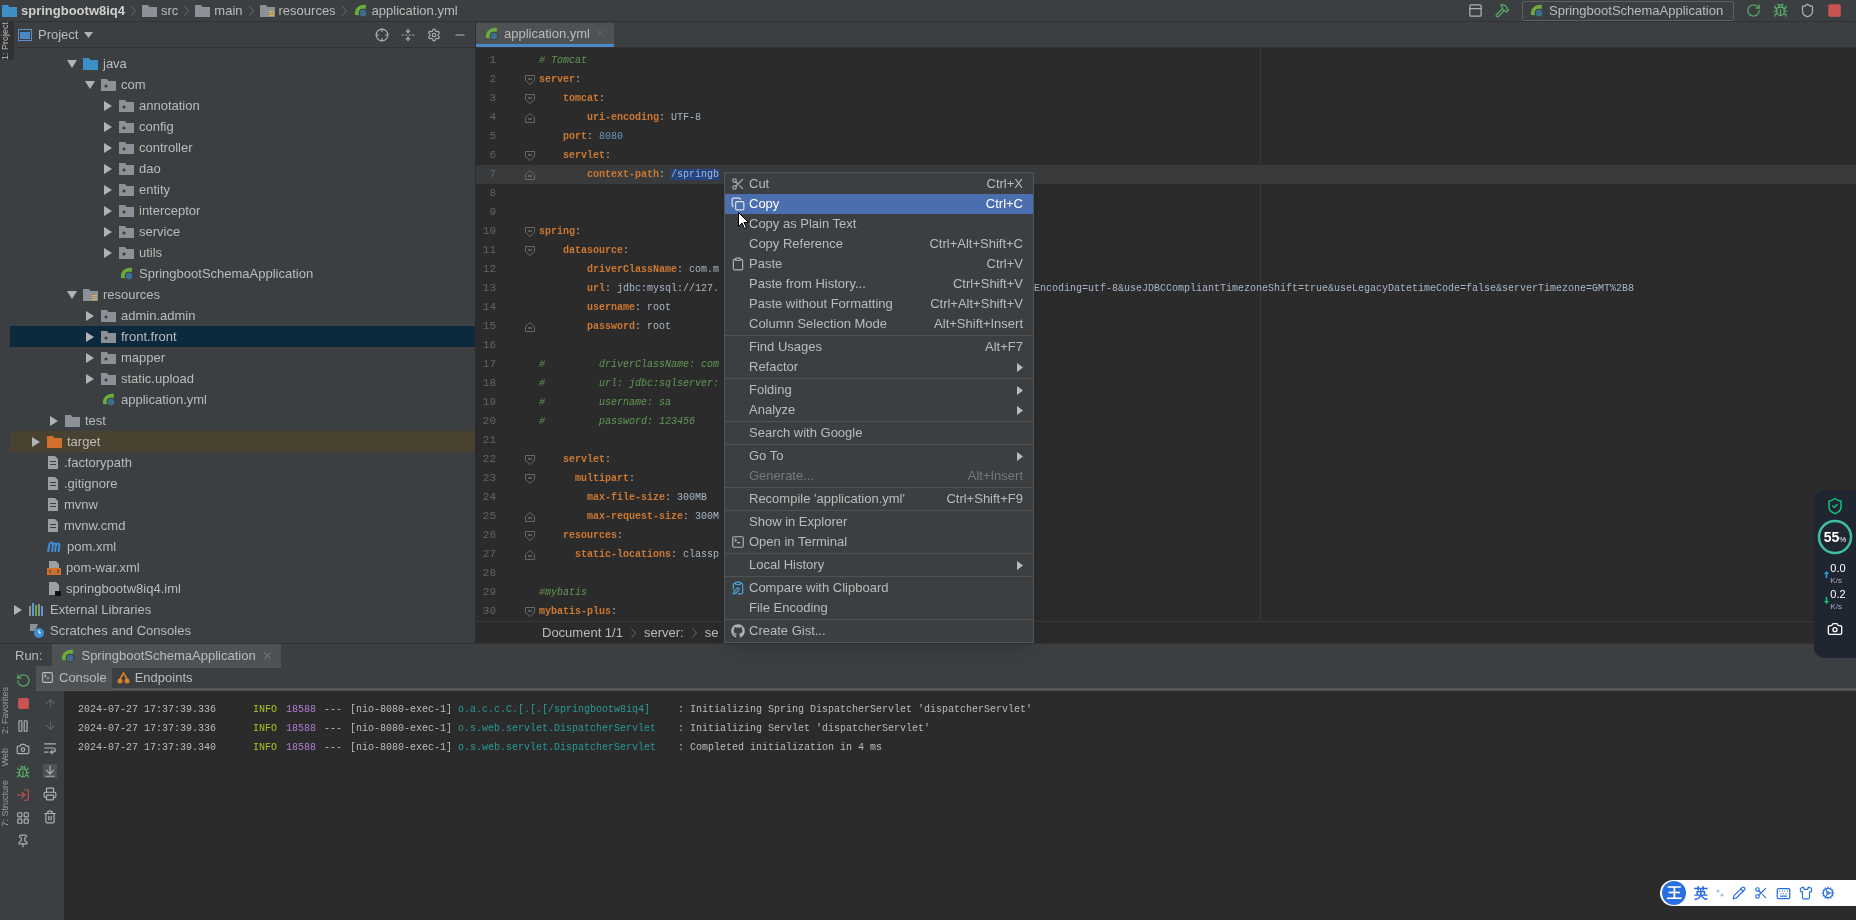  I want to click on tree-item: External Libraries, so click(242, 609).